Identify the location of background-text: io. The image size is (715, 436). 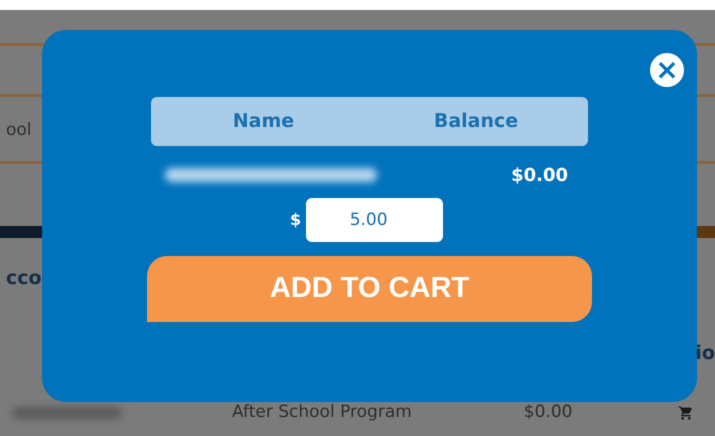
(705, 353).